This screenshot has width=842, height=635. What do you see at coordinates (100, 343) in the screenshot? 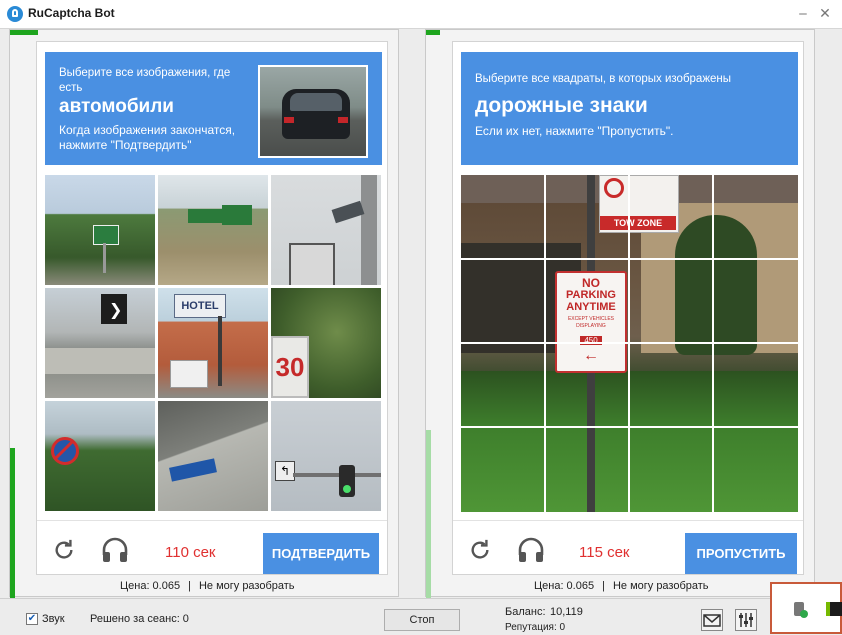
I see `grid-tile: ❯` at bounding box center [100, 343].